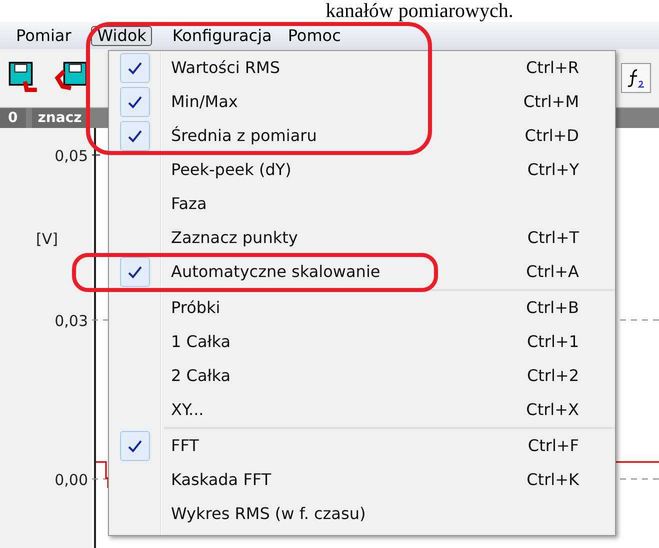  What do you see at coordinates (552, 342) in the screenshot?
I see `shortcut-label: Ctrl+1` at bounding box center [552, 342].